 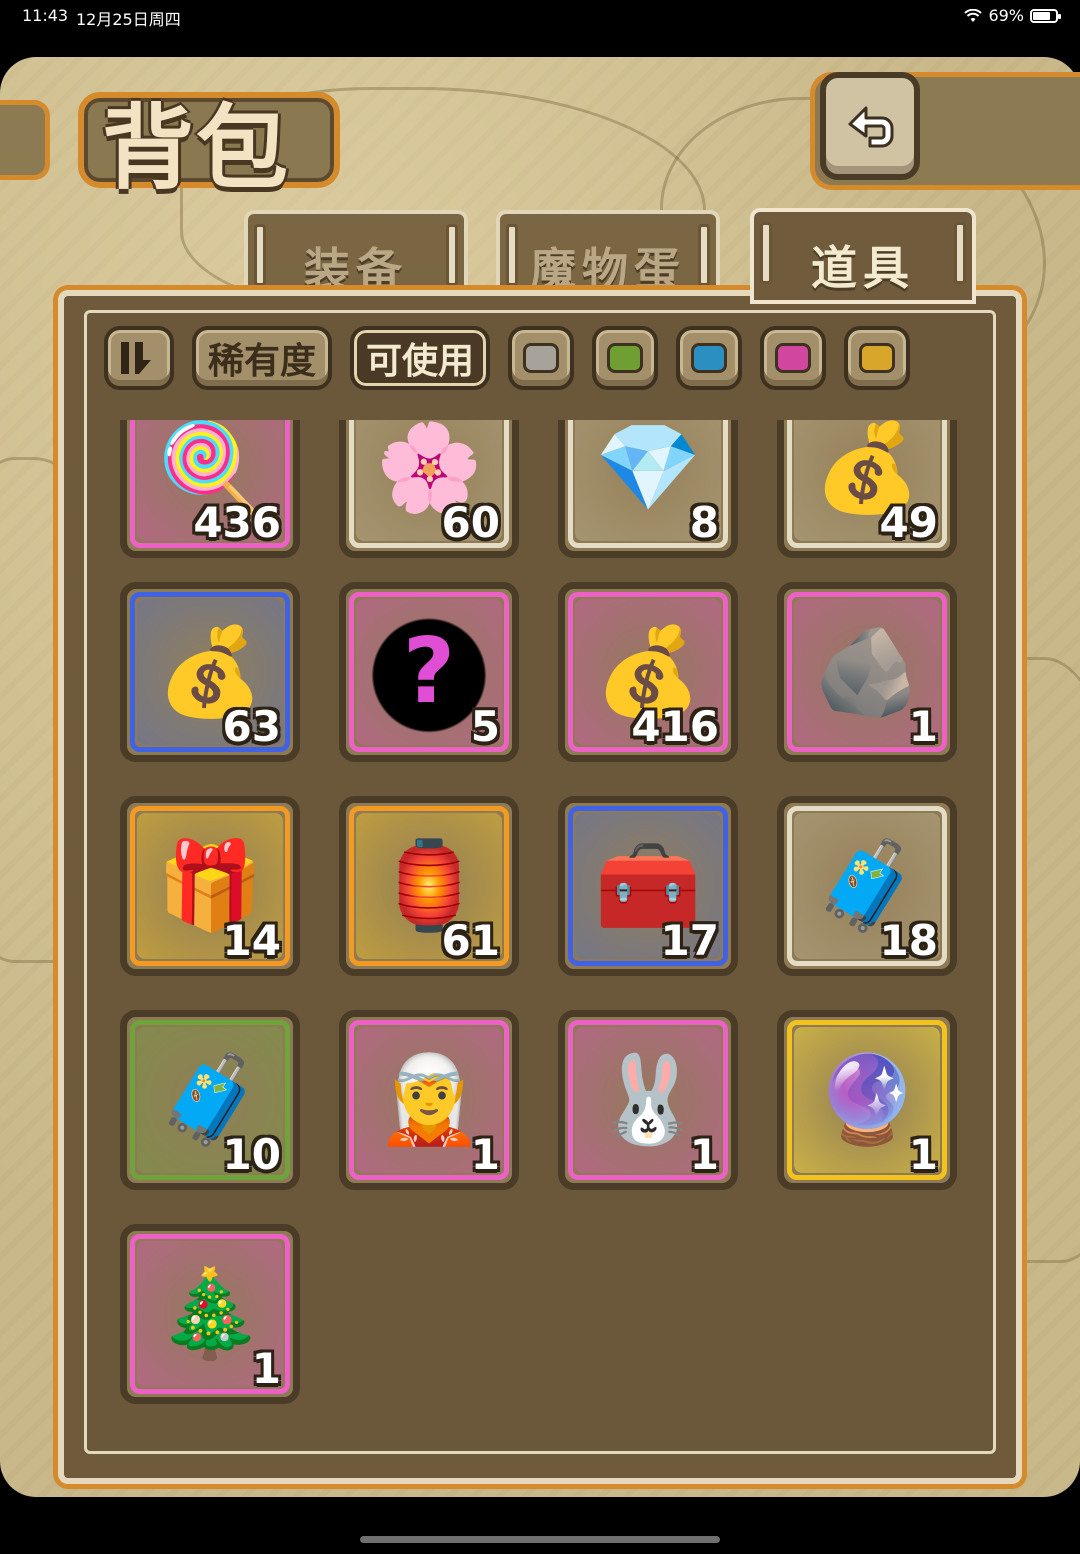 I want to click on item-count: 63, so click(x=251, y=726).